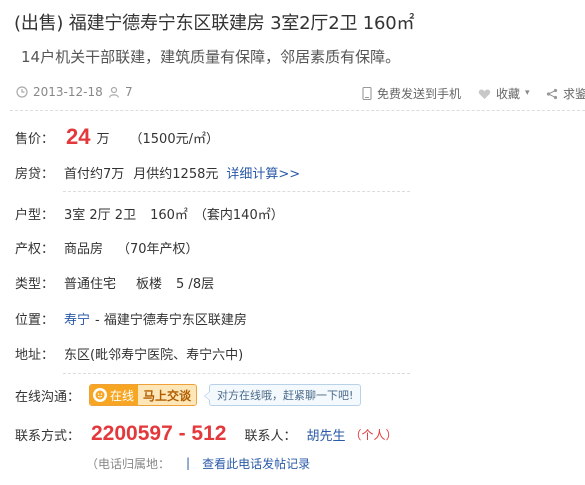  Describe the element at coordinates (48, 436) in the screenshot. I see `phone-label: 联系方式：` at that location.